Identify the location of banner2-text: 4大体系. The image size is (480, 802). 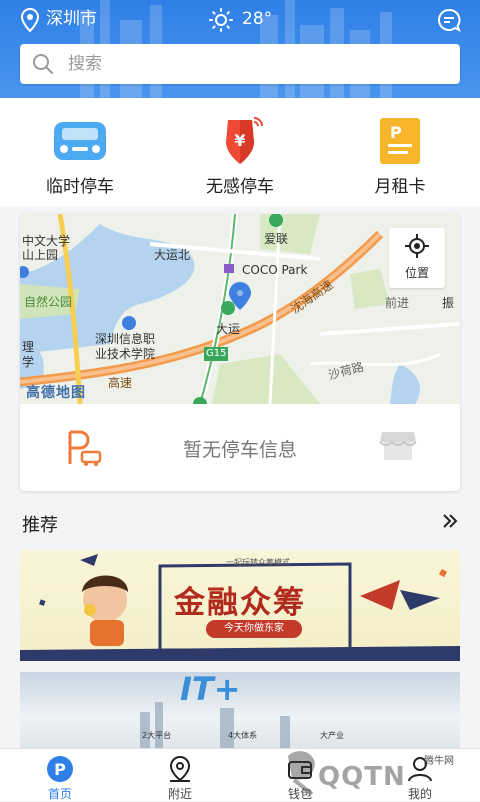
(243, 735).